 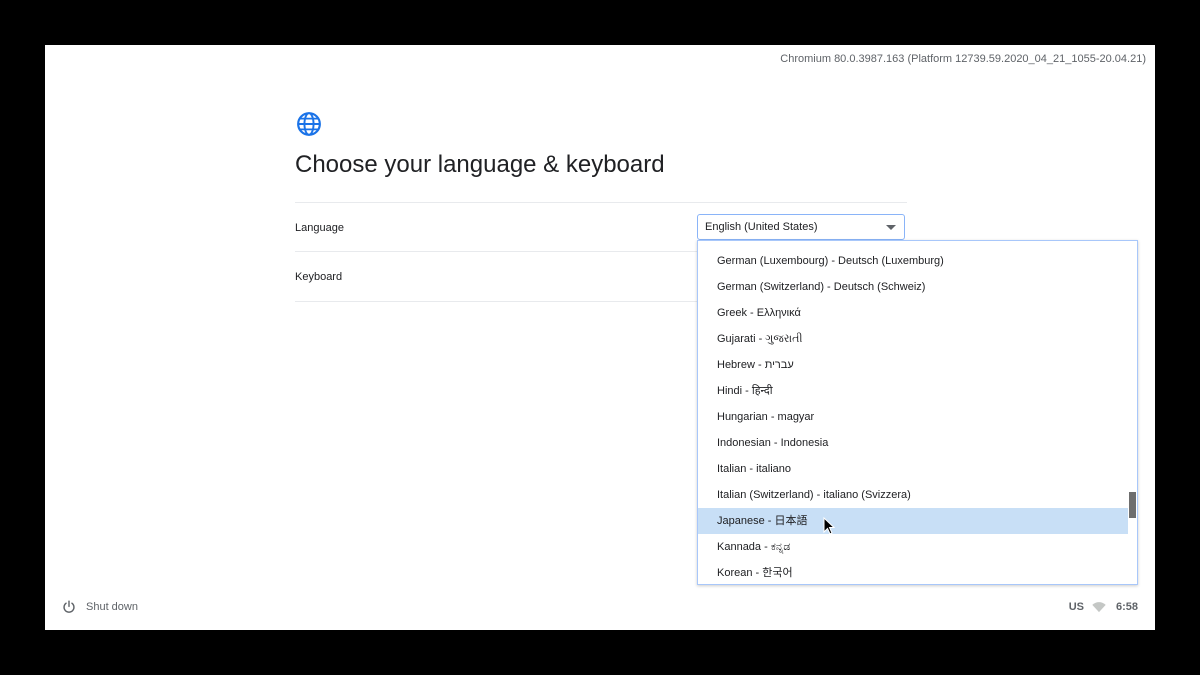 What do you see at coordinates (601, 202) in the screenshot?
I see `divider` at bounding box center [601, 202].